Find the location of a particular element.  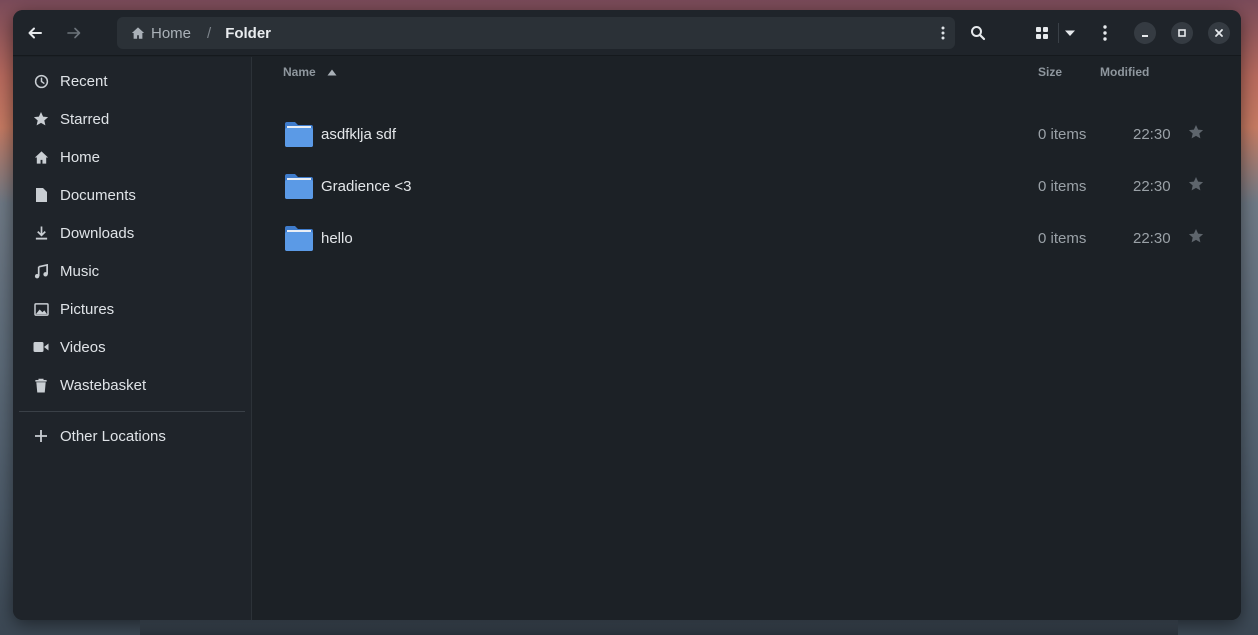

sidebar-item-pictures: Pictures is located at coordinates (132, 309).